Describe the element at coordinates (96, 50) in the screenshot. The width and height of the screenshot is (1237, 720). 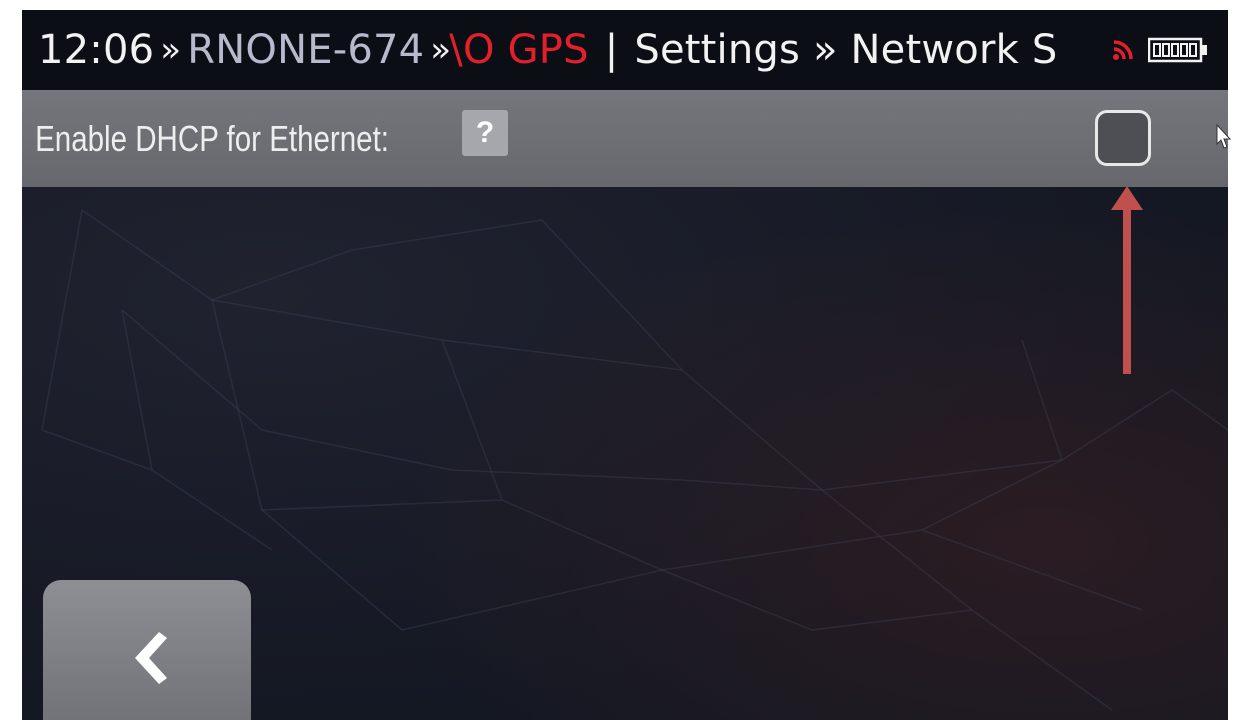
I see `clock-time: 12:06` at that location.